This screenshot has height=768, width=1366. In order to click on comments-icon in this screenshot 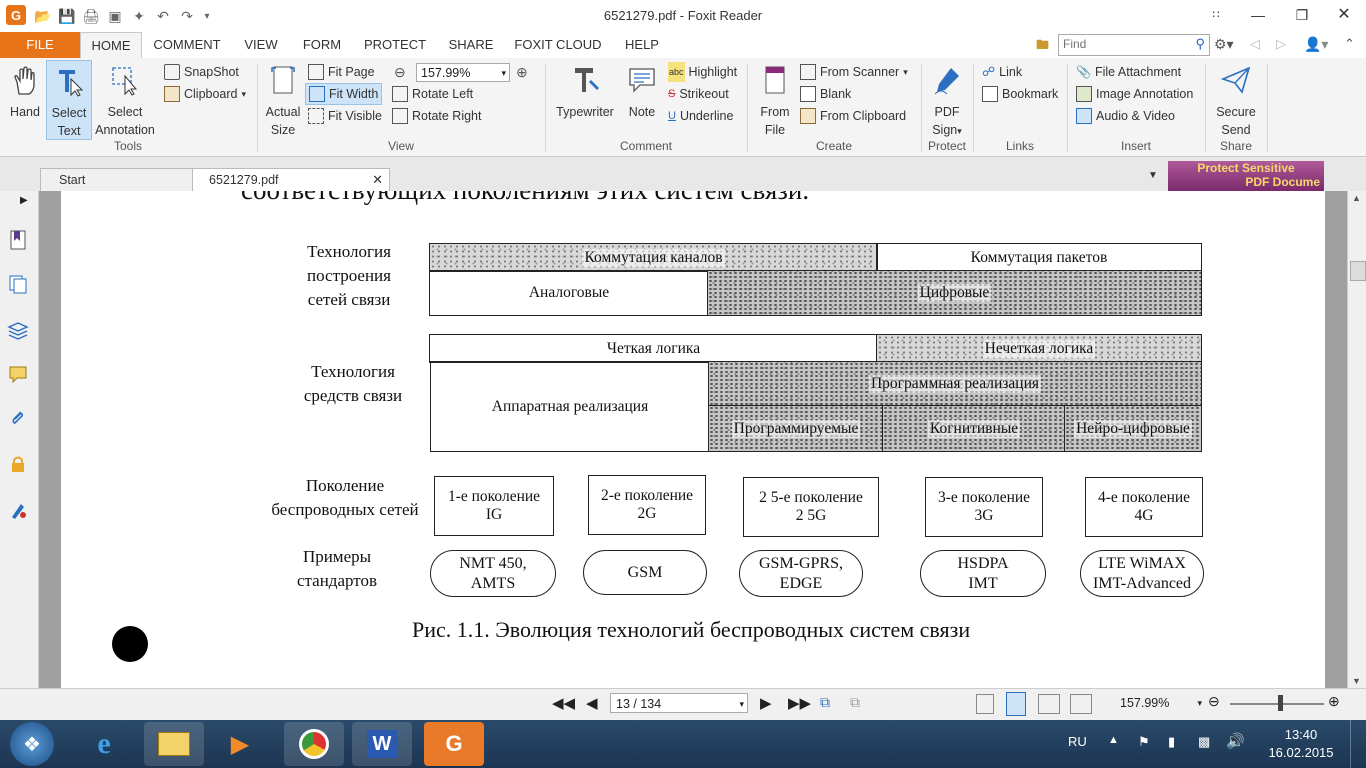, I will do `click(18, 374)`.